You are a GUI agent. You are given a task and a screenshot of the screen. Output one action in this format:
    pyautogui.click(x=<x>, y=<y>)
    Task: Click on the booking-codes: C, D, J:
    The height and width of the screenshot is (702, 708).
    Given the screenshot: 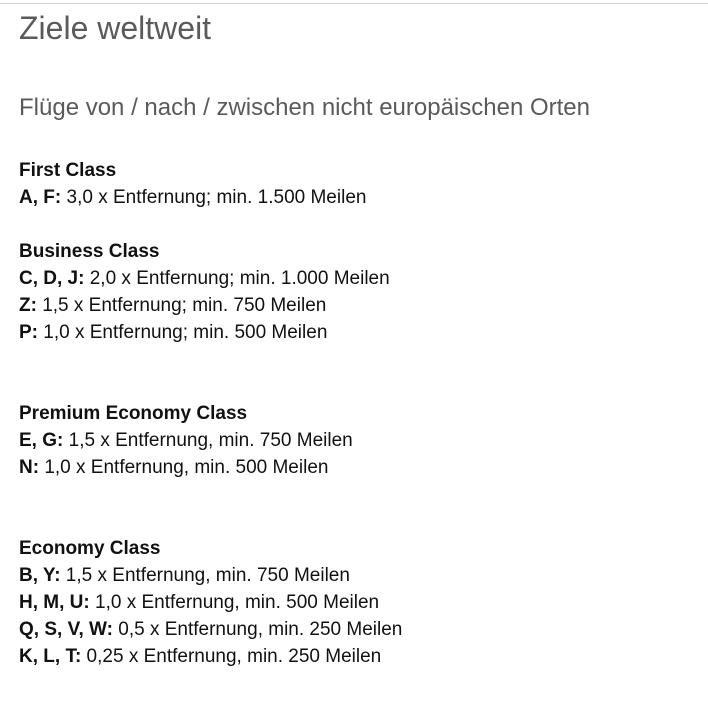 What is the action you would take?
    pyautogui.click(x=52, y=278)
    